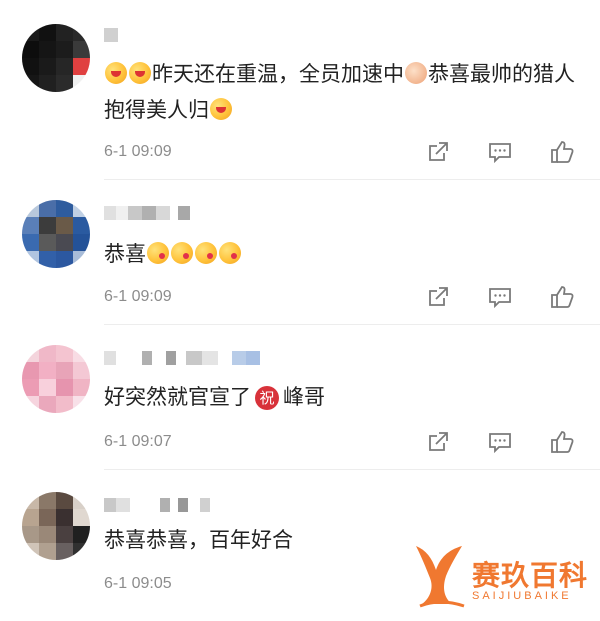 Image resolution: width=600 pixels, height=621 pixels. I want to click on comment-text: 昨天还在重温，全员加速中 恭喜最帅的猎人抱得美人归, so click(339, 92).